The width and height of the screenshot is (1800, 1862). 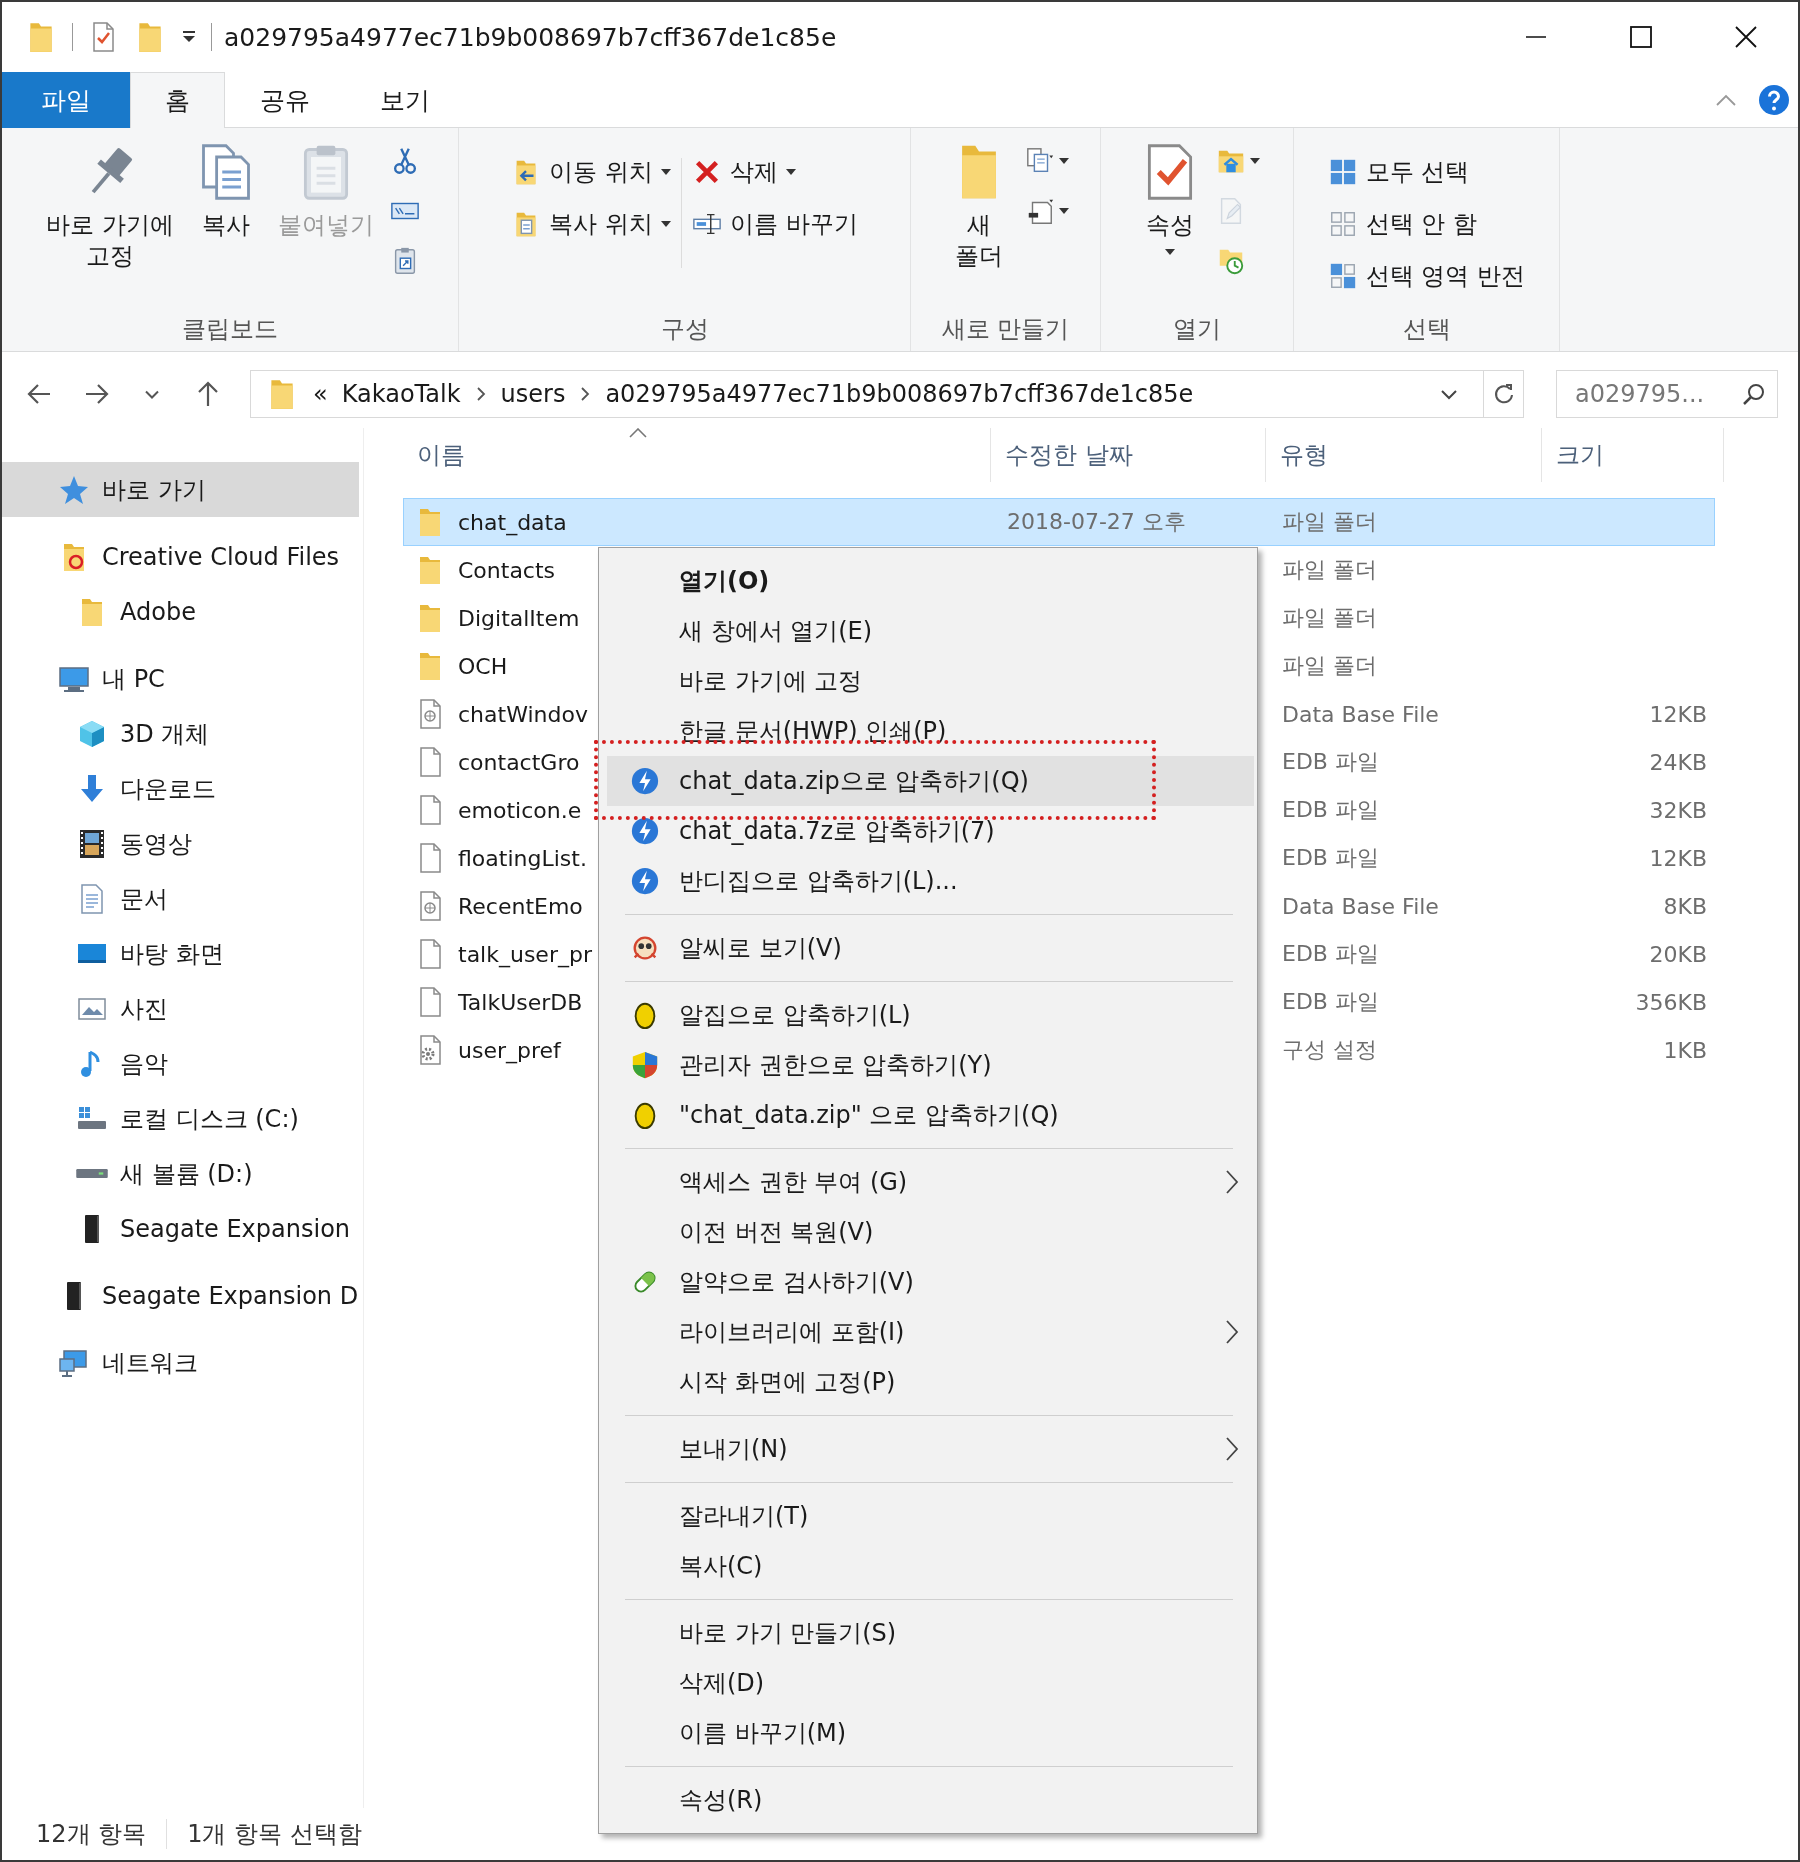 What do you see at coordinates (523, 714) in the screenshot?
I see `file-name: chatWindov` at bounding box center [523, 714].